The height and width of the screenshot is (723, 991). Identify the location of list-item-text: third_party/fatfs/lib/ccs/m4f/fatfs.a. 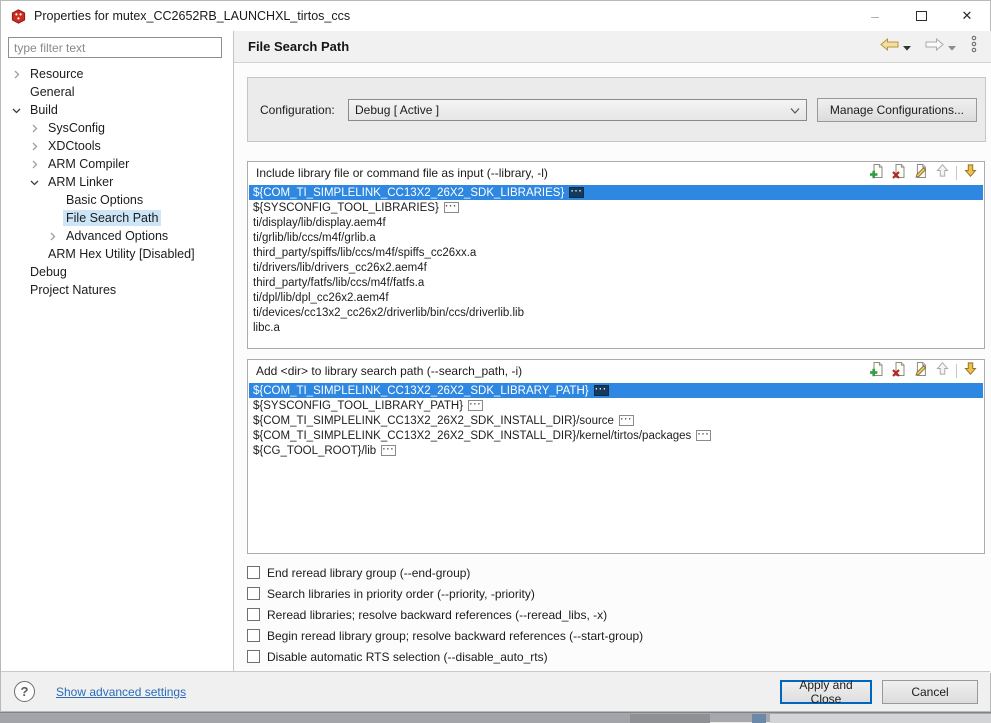
(339, 282).